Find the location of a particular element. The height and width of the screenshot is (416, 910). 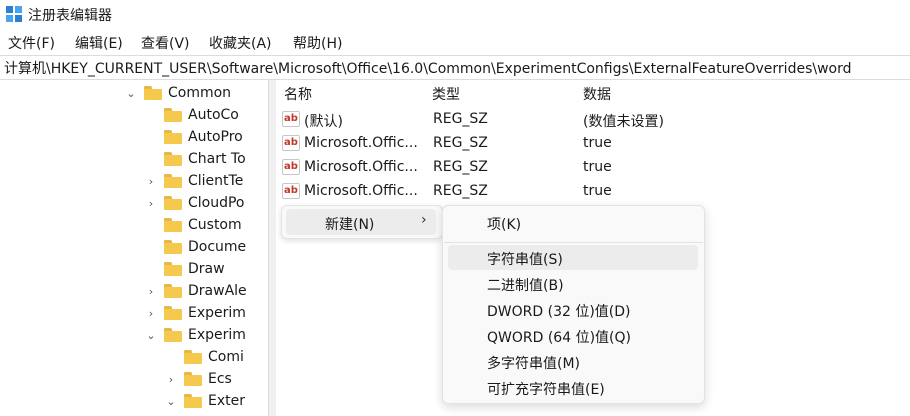

tree-item: AutoPro is located at coordinates (193, 137).